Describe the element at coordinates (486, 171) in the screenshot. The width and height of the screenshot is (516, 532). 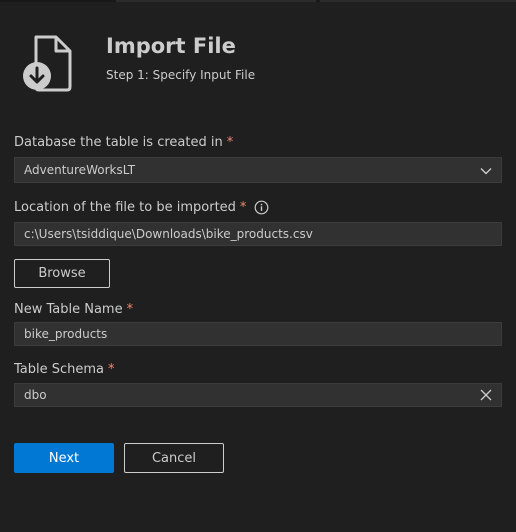
I see `chevron-down-icon` at that location.